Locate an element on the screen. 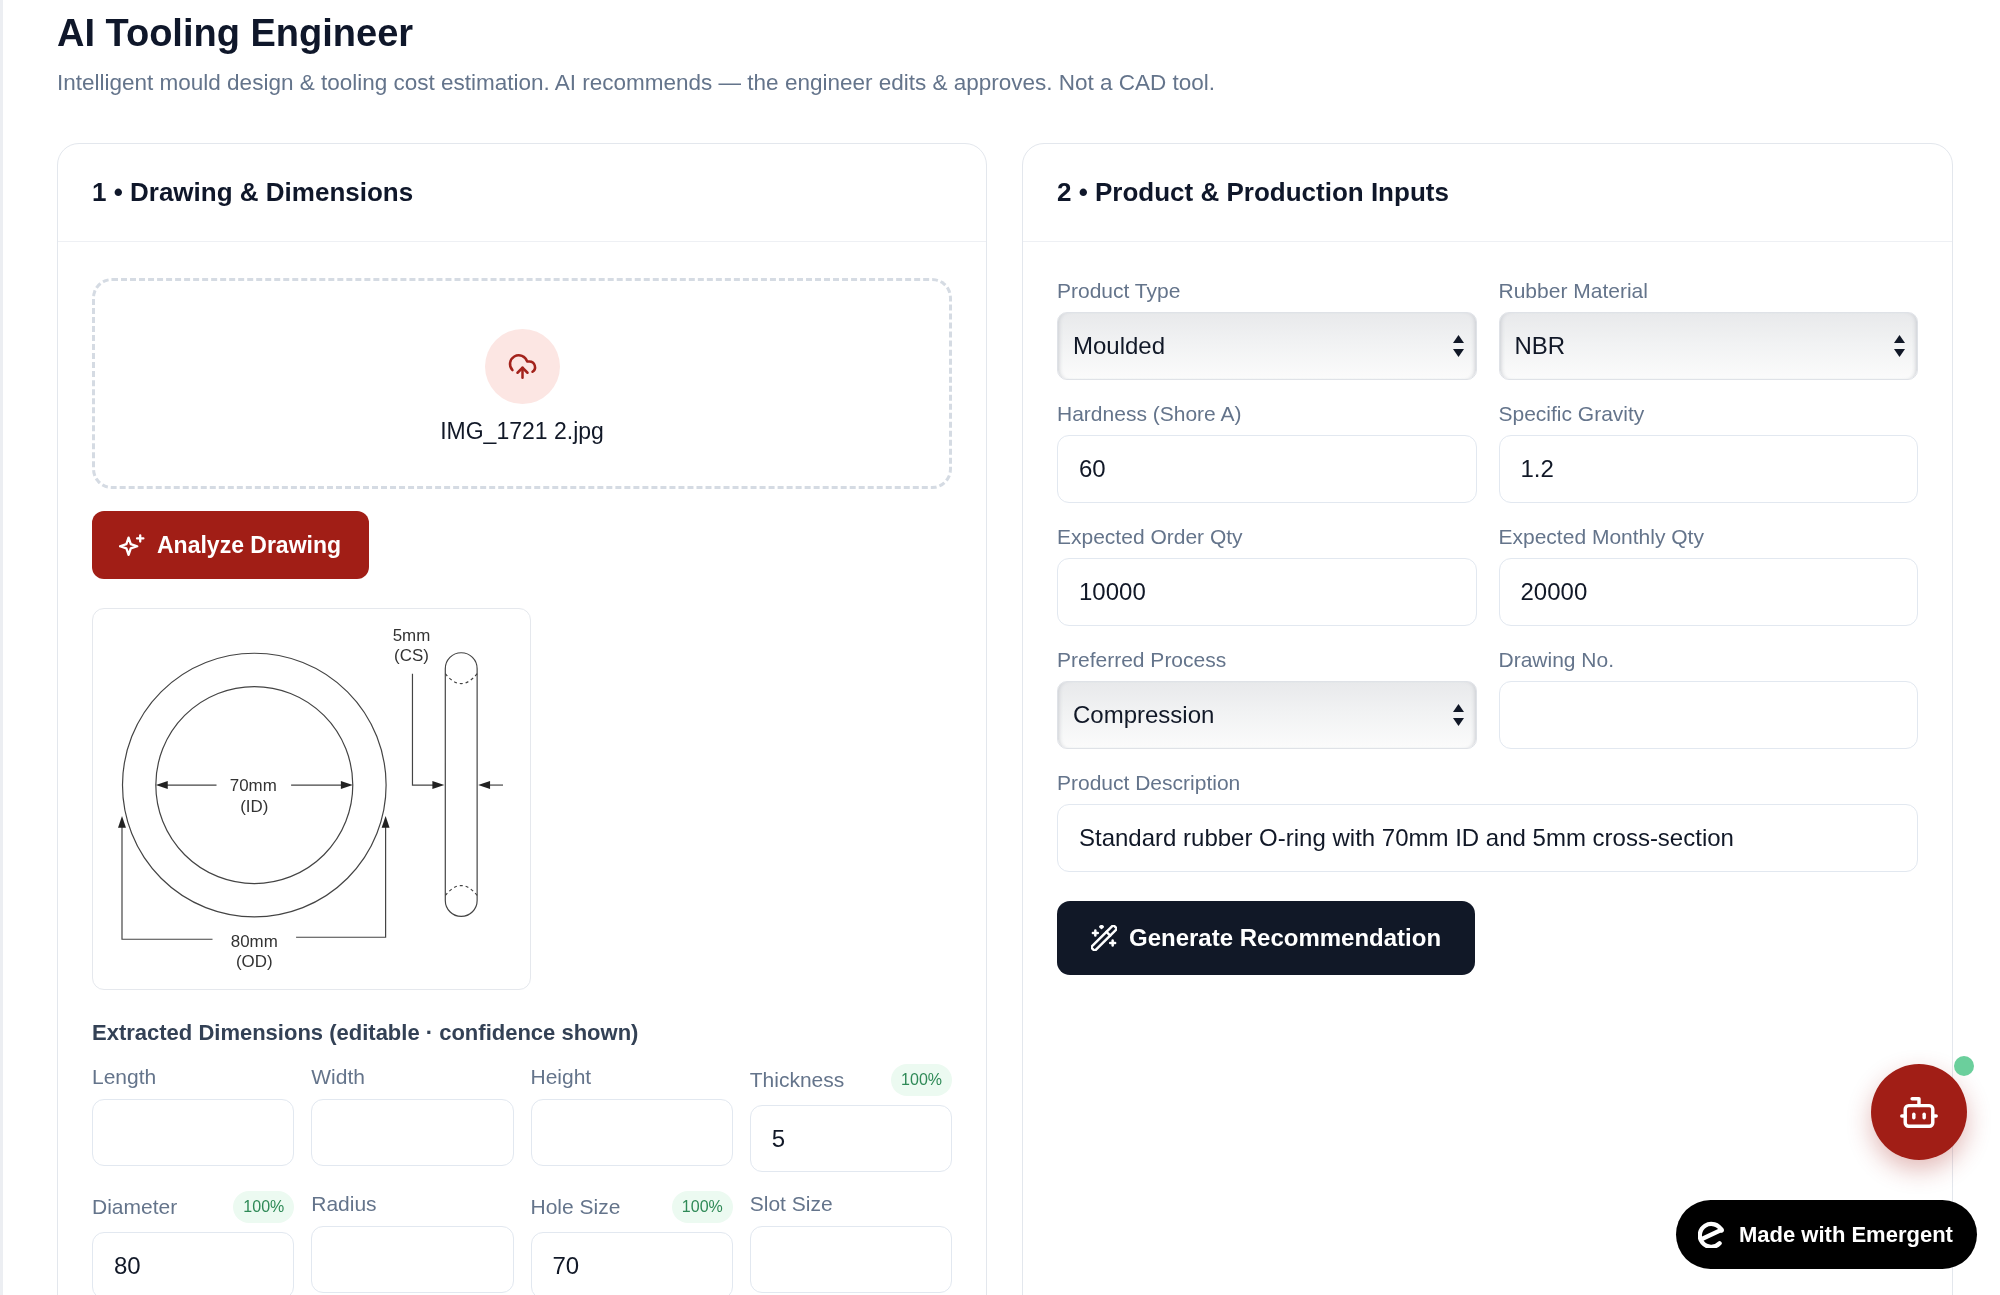  field-label: Expected Order Qty is located at coordinates (1150, 537).